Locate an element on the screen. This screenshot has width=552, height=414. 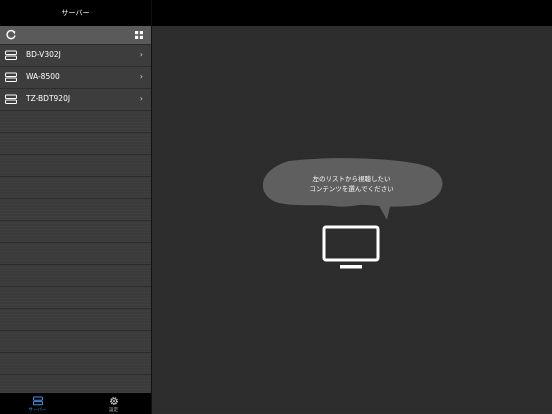
sidebar-title: サーバー is located at coordinates (75, 13).